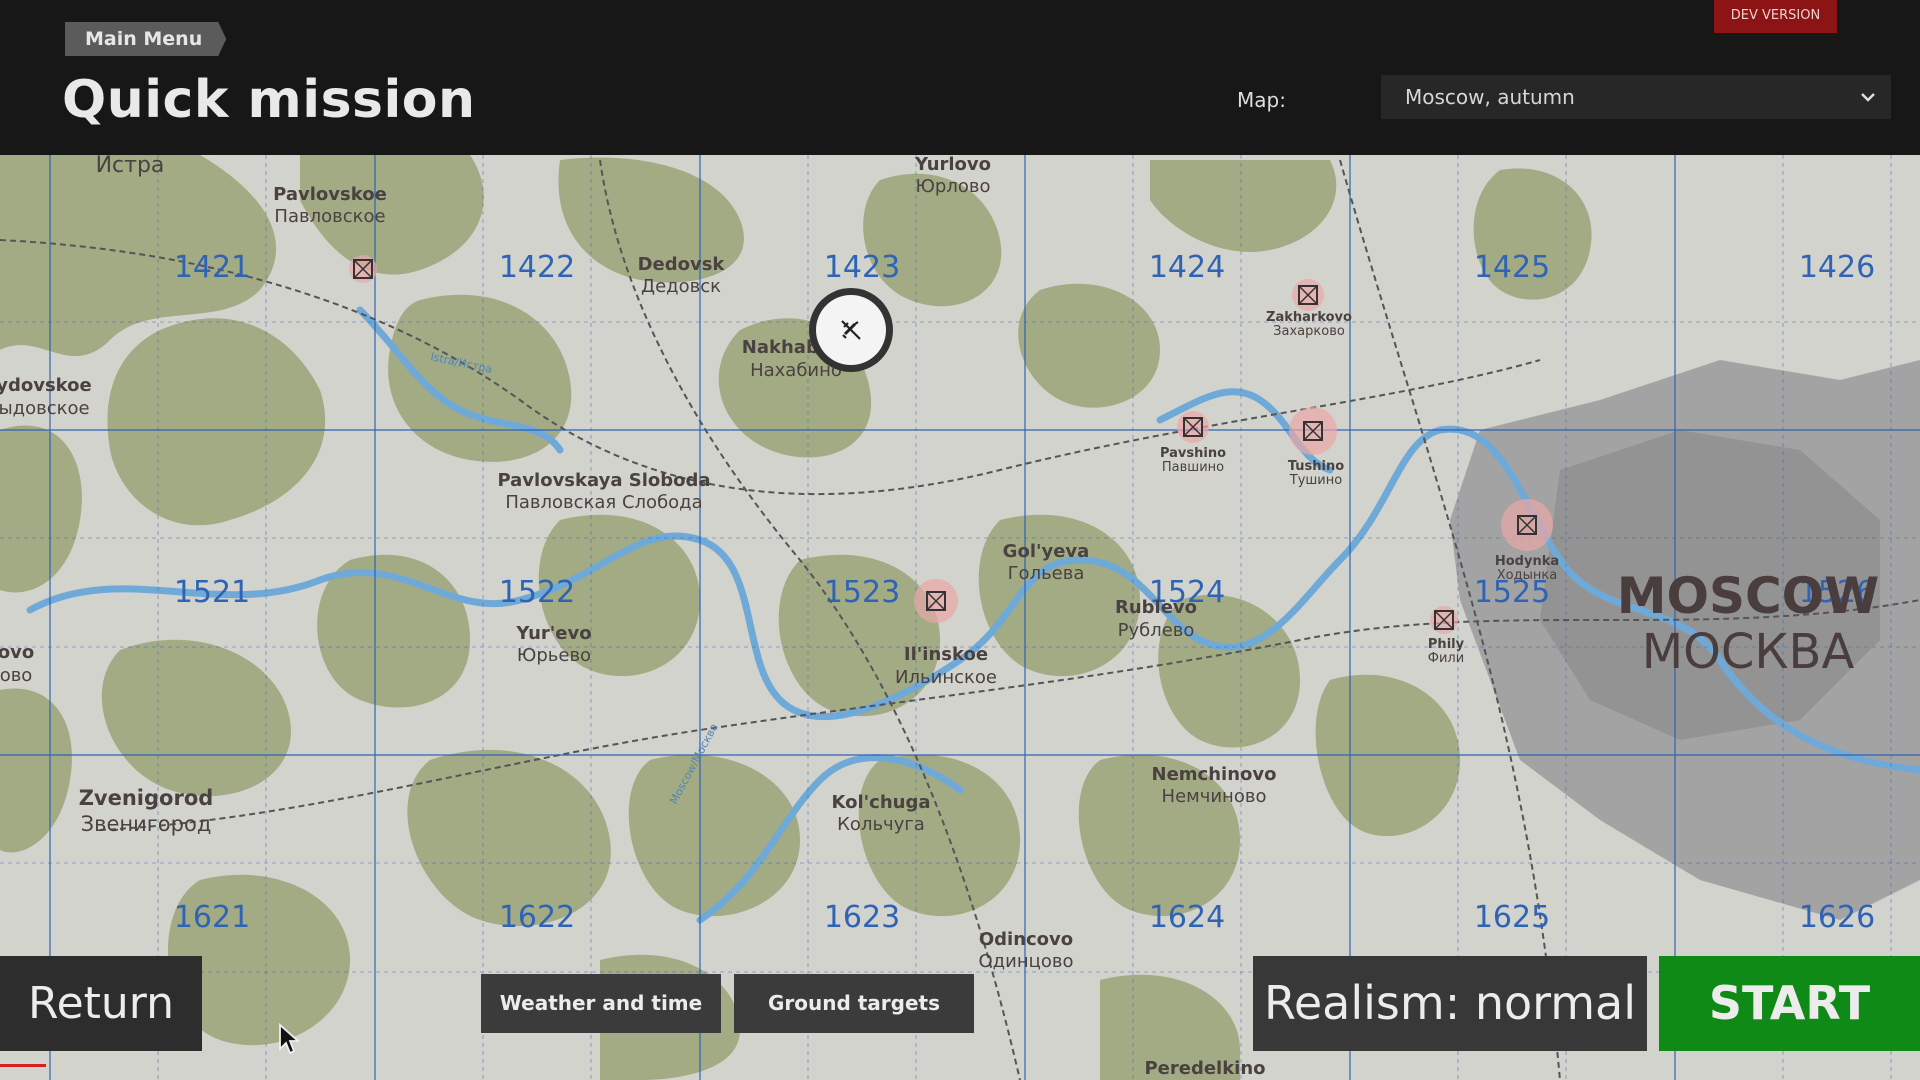 The height and width of the screenshot is (1080, 1920). What do you see at coordinates (553, 633) in the screenshot?
I see `place-lat: Yur'evo` at bounding box center [553, 633].